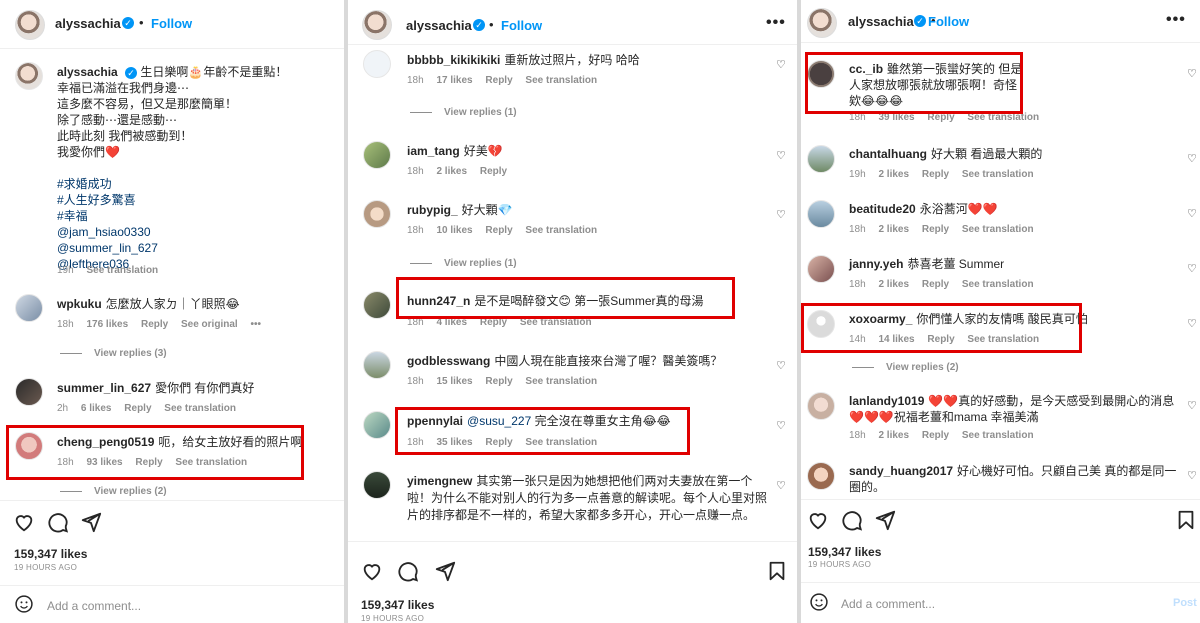  What do you see at coordinates (454, 80) in the screenshot?
I see `likes-count: 17 likes` at bounding box center [454, 80].